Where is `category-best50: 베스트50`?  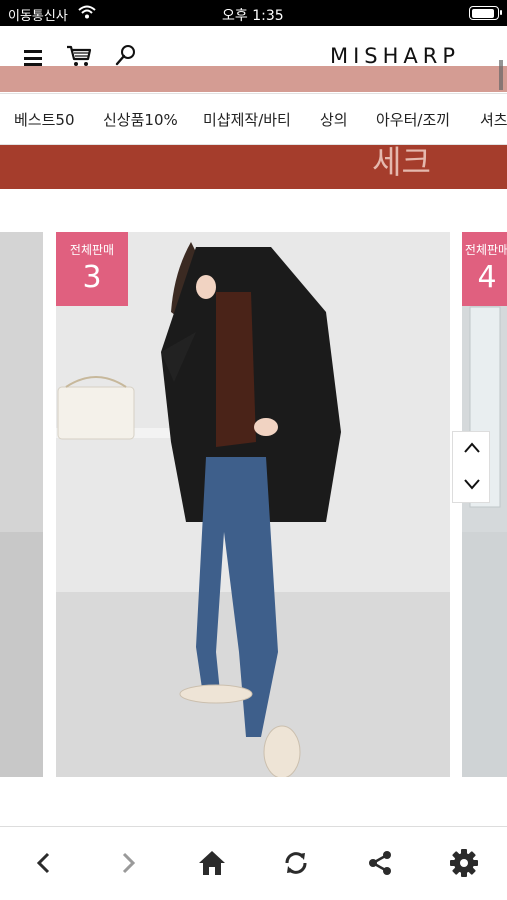 category-best50: 베스트50 is located at coordinates (44, 119).